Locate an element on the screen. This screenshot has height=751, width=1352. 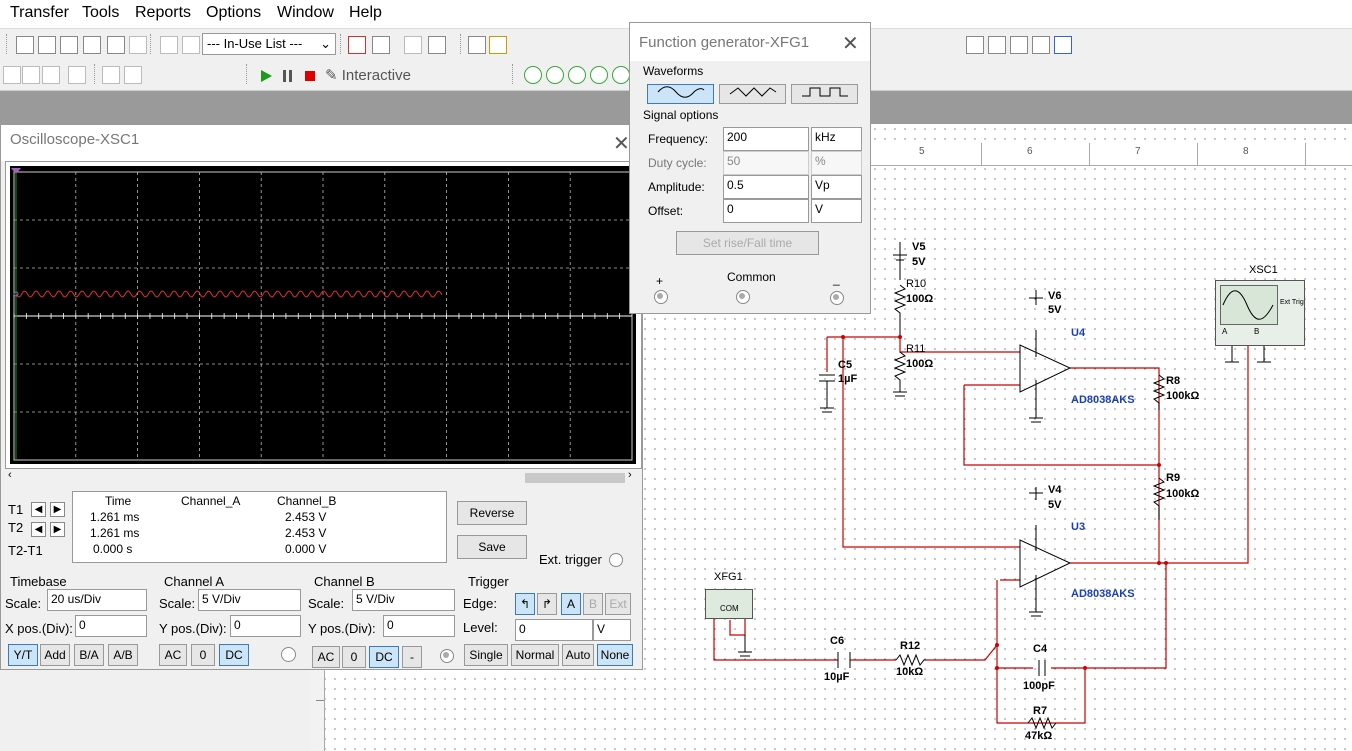
trigger-normal-button: Normal is located at coordinates (535, 655).